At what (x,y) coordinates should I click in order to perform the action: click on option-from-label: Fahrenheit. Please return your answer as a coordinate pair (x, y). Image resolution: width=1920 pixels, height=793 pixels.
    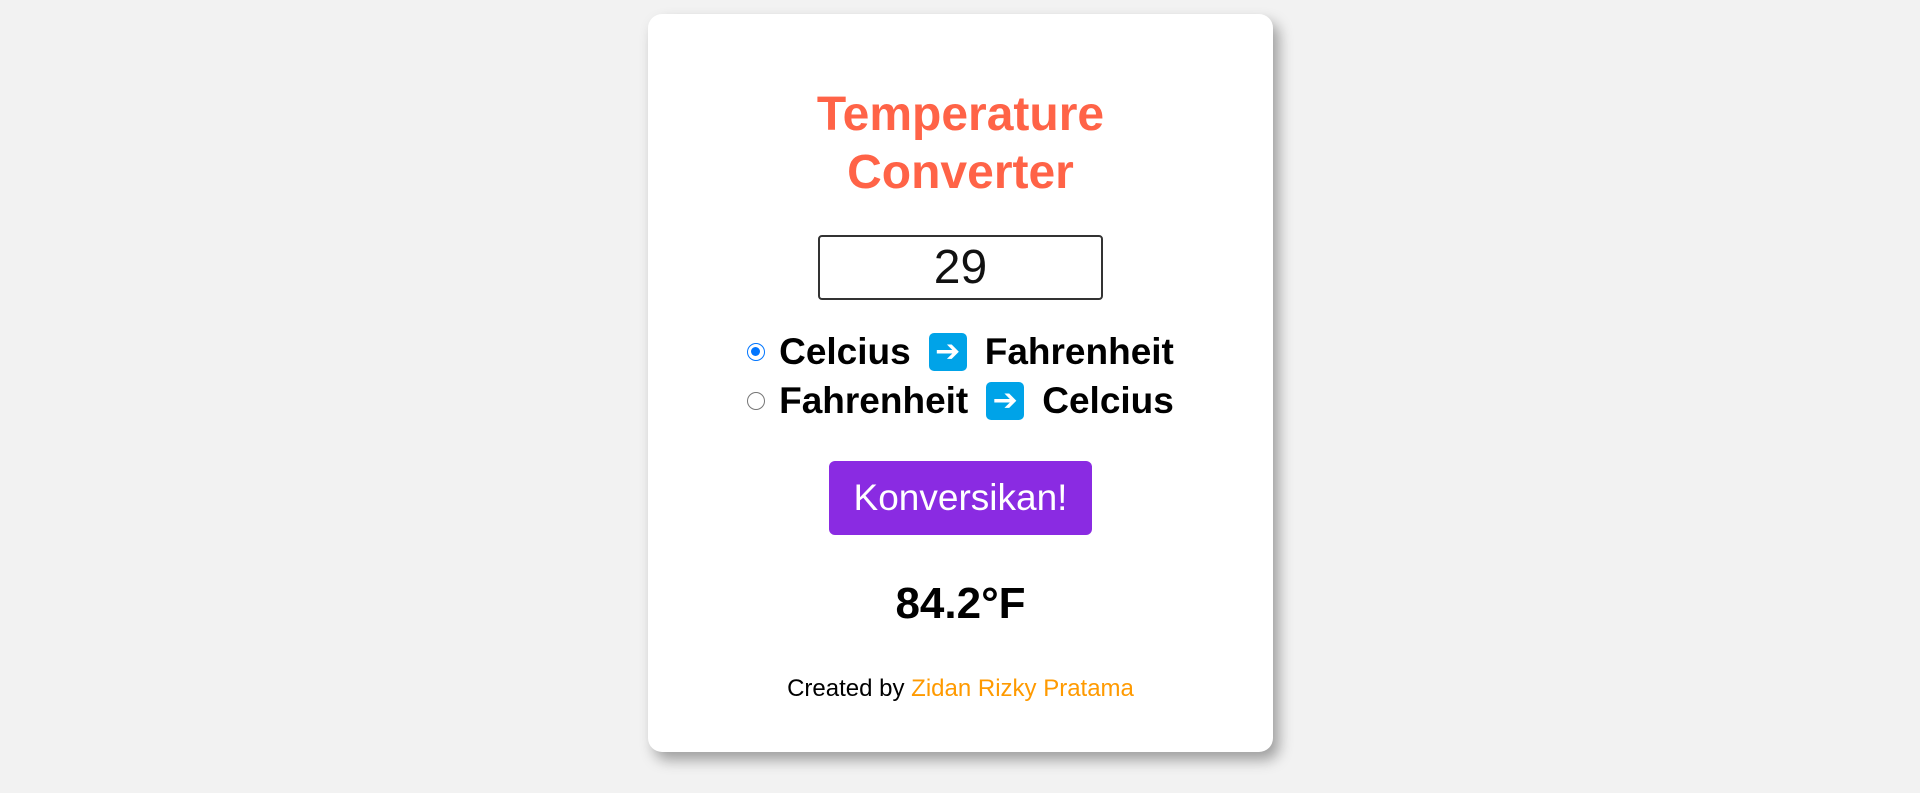
    Looking at the image, I should click on (874, 400).